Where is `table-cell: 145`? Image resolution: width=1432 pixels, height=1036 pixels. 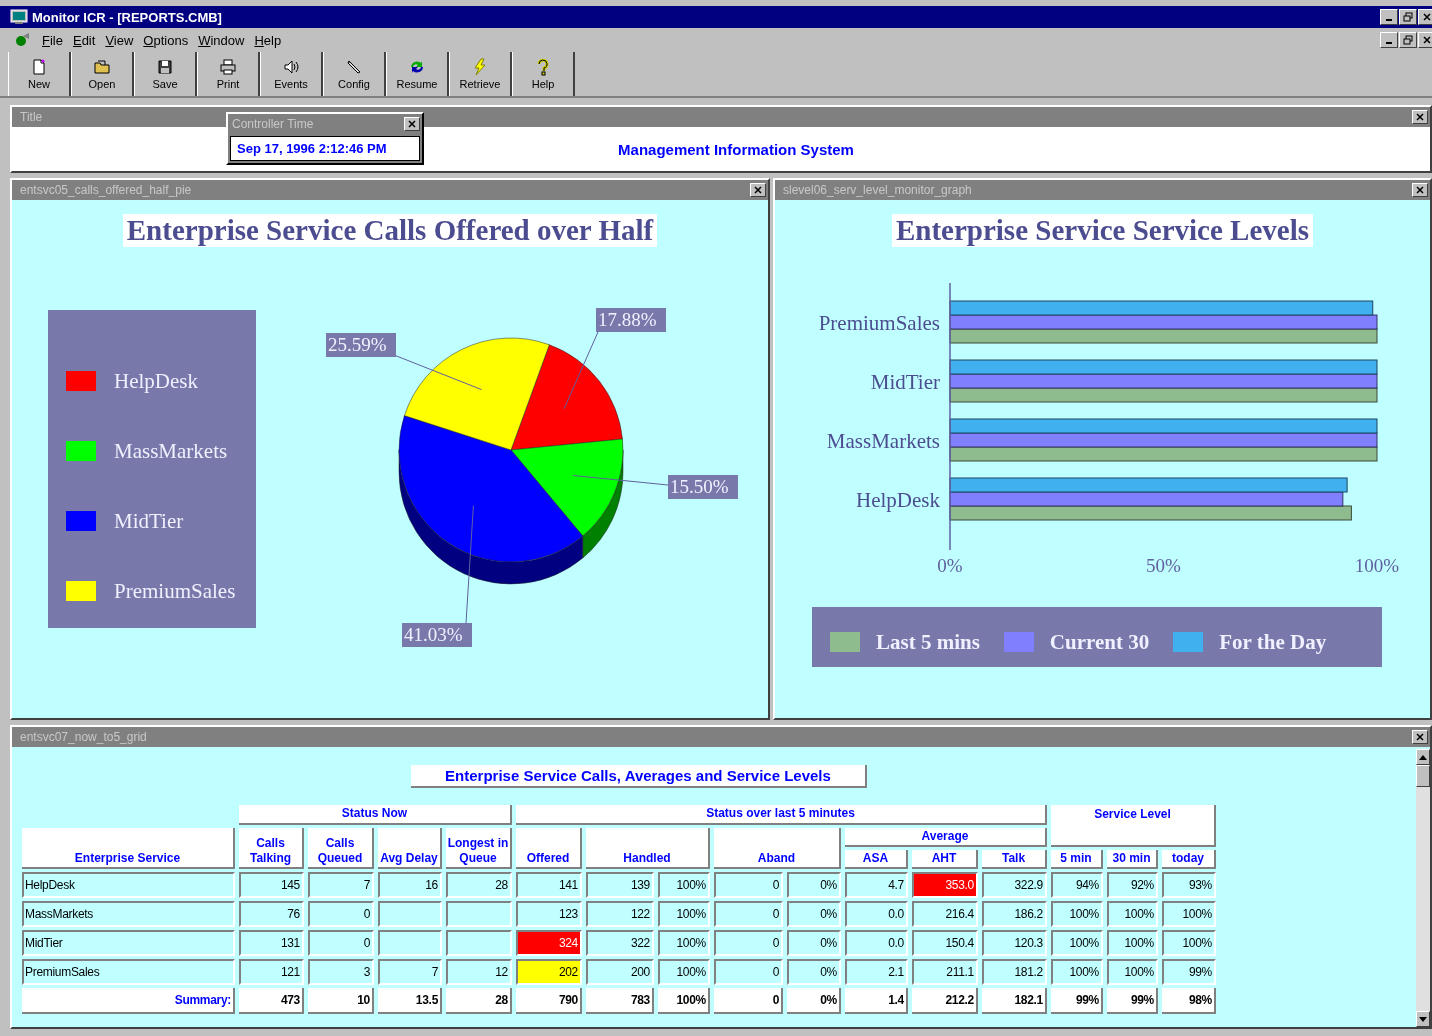
table-cell: 145 is located at coordinates (271, 885).